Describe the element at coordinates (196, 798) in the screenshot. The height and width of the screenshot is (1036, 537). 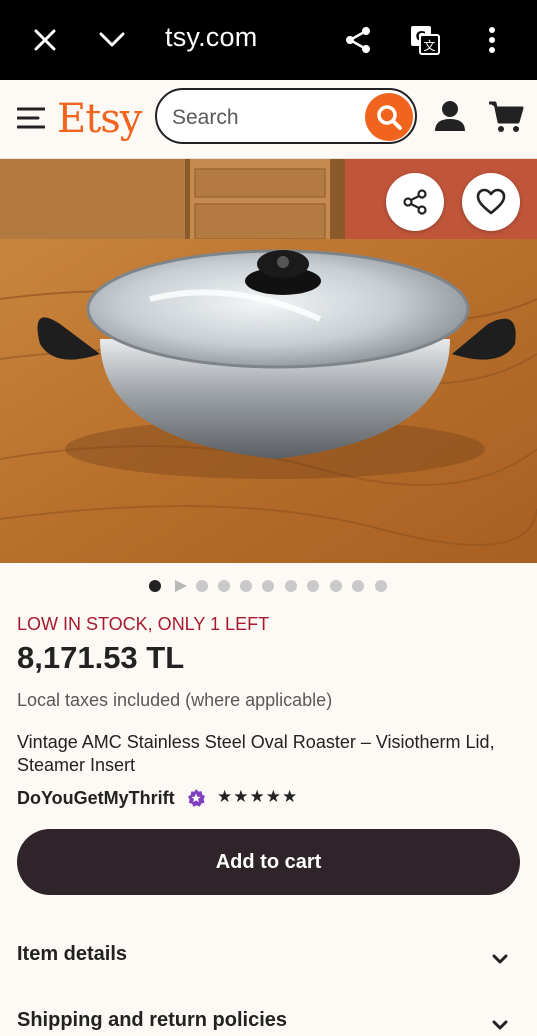
I see `star-seller-badge-icon` at that location.